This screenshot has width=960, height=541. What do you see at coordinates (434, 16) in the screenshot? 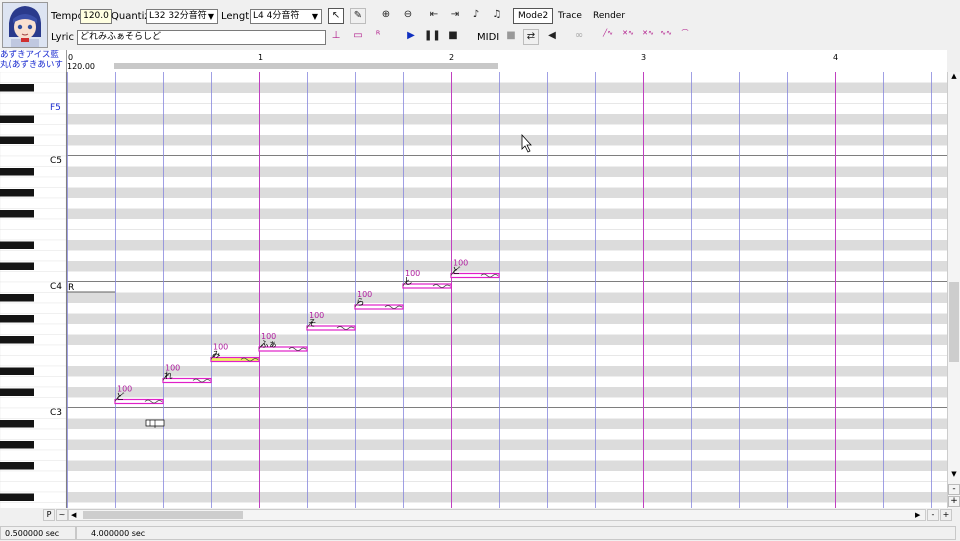
I see `go-start-button: ⇤` at bounding box center [434, 16].